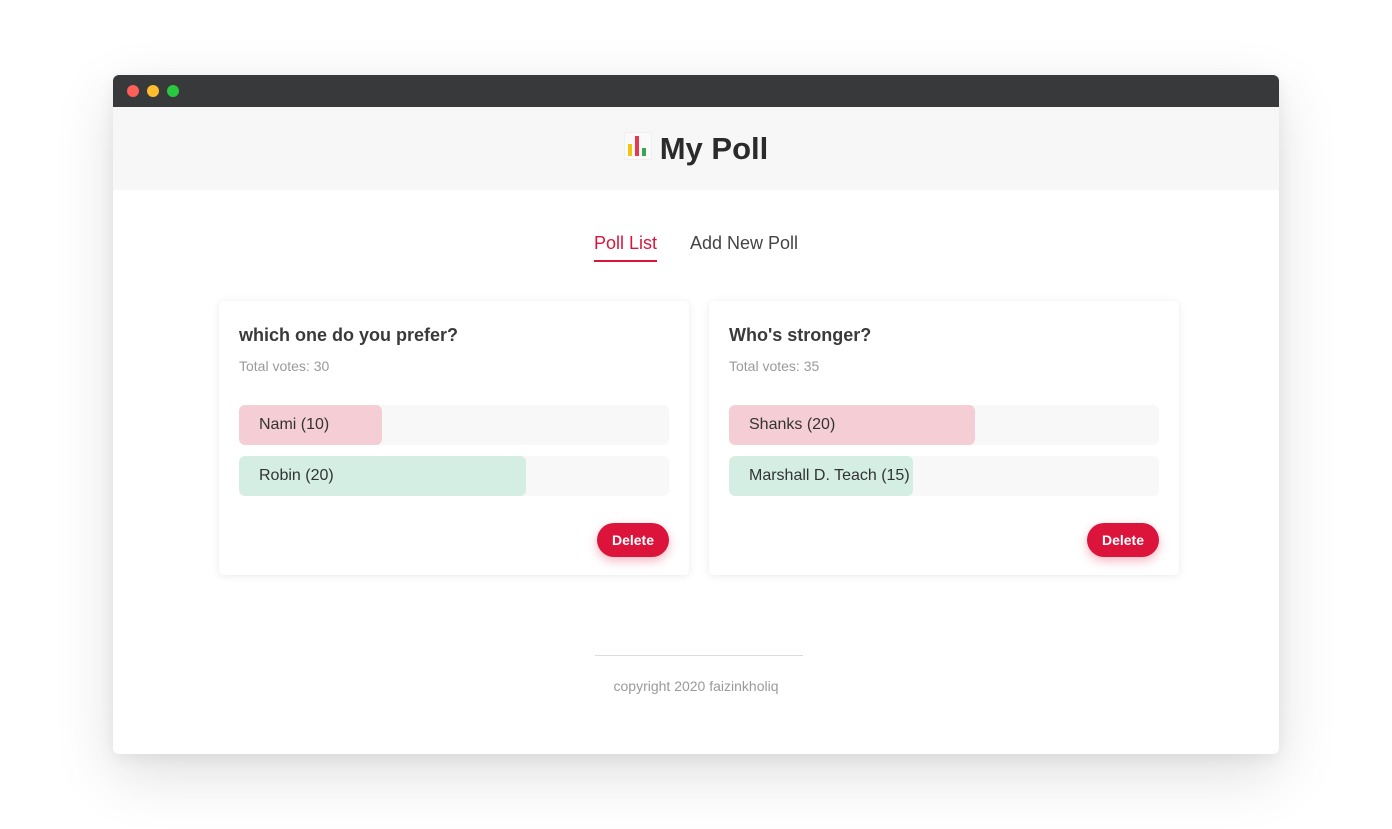 The width and height of the screenshot is (1392, 829). What do you see at coordinates (133, 91) in the screenshot?
I see `window-close-button` at bounding box center [133, 91].